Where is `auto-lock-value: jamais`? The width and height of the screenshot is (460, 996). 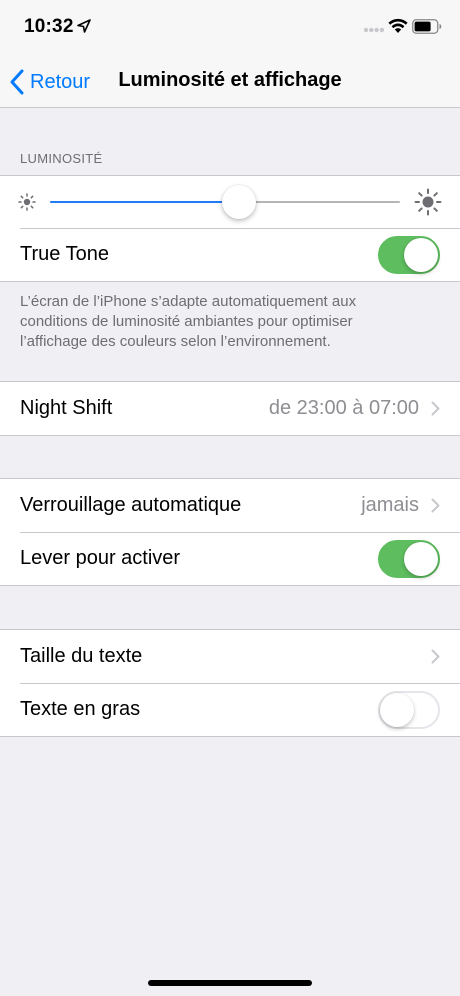
auto-lock-value: jamais is located at coordinates (390, 505).